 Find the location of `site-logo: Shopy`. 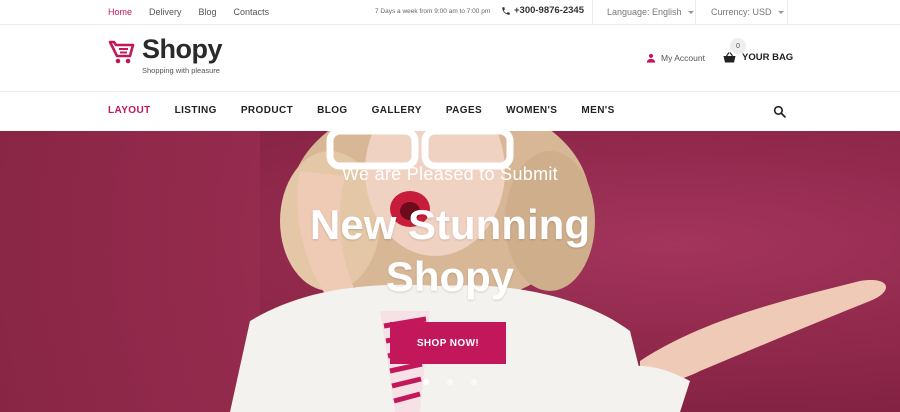

site-logo: Shopy is located at coordinates (165, 50).